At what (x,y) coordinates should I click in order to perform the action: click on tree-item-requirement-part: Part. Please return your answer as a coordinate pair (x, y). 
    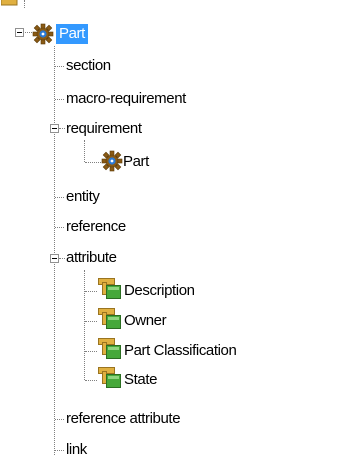
    Looking at the image, I should click on (136, 162).